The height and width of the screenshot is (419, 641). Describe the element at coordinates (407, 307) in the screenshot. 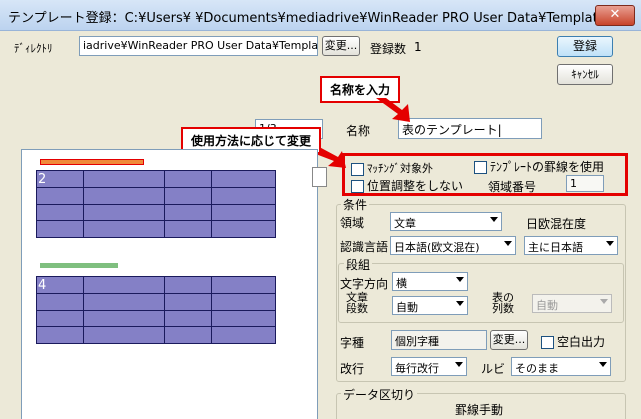

I see `text-columns-value: 自動` at that location.